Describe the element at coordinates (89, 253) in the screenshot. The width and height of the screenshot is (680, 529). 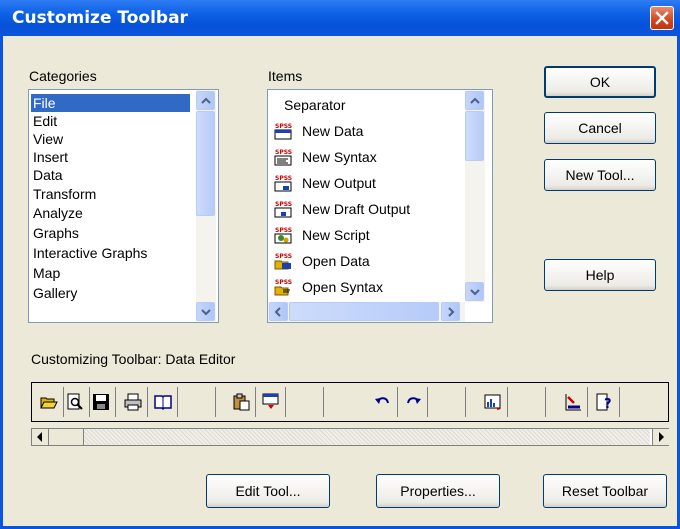
I see `category-item: Interactive Graphs` at that location.